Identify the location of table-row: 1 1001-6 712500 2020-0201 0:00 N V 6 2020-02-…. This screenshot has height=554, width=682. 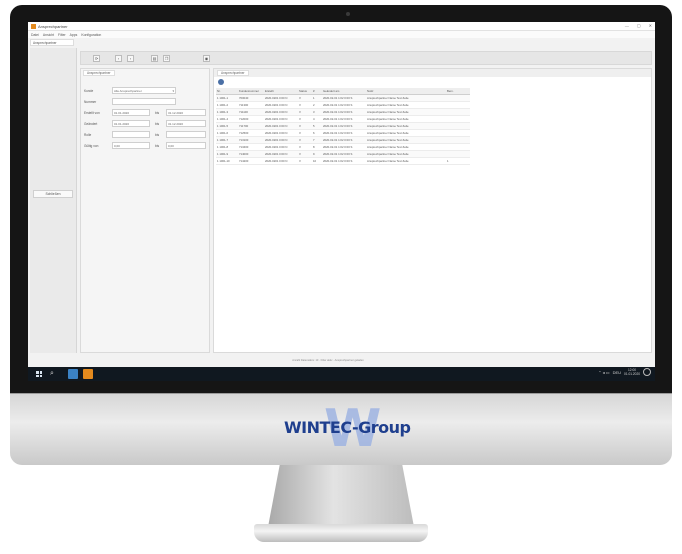
(343, 133).